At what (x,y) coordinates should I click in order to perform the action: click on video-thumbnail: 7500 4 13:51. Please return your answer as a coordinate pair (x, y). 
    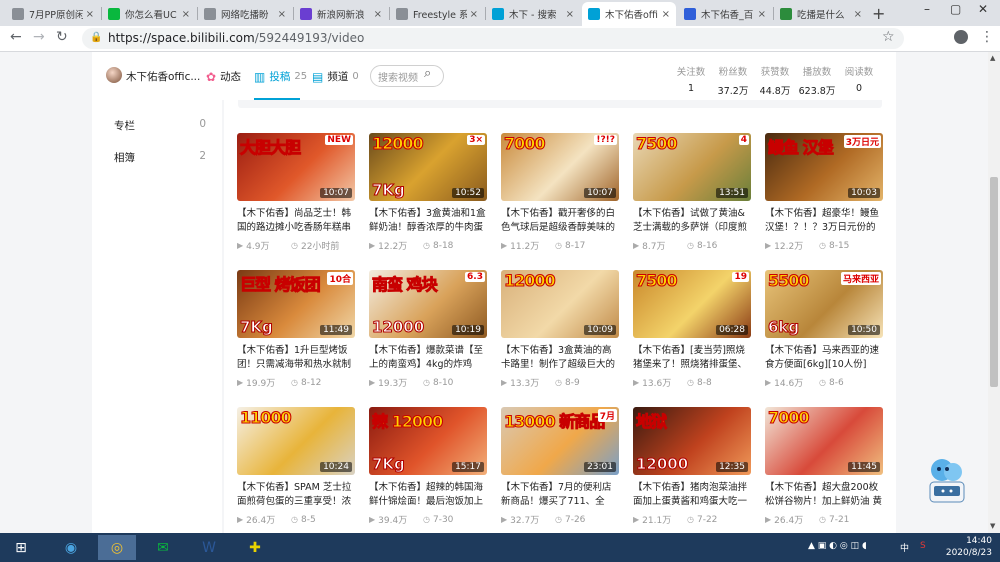
    Looking at the image, I should click on (692, 167).